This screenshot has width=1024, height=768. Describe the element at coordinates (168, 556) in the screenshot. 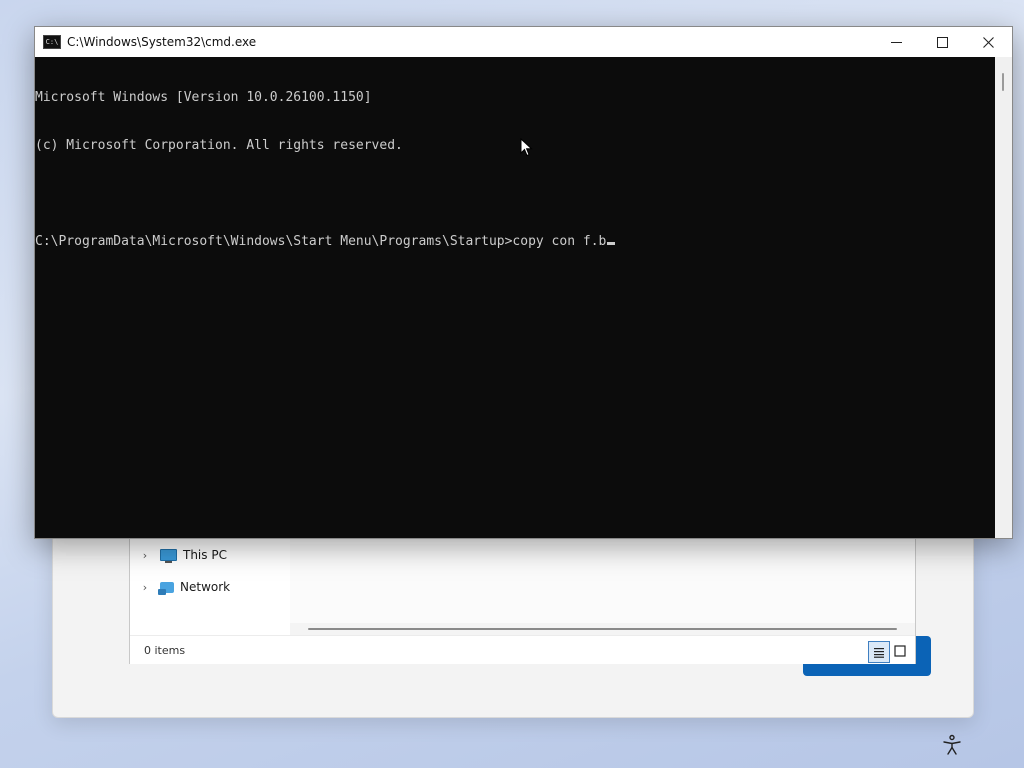

I see `this-pc-icon` at that location.